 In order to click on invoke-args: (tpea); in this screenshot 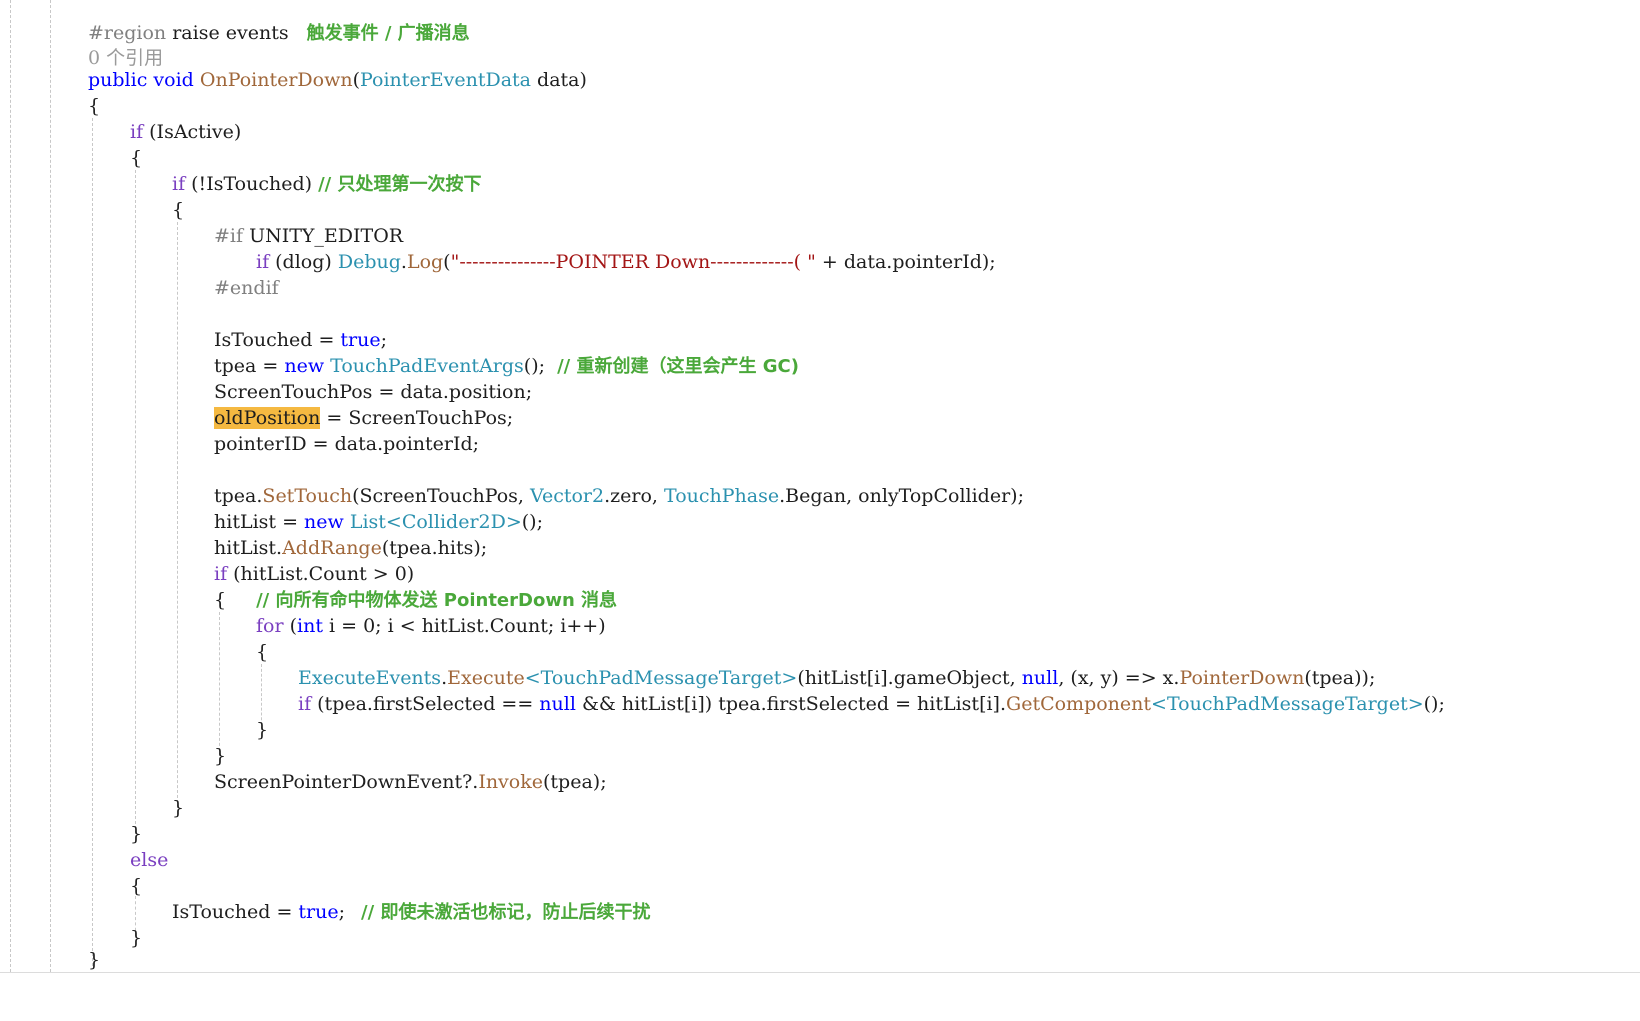, I will do `click(575, 782)`.